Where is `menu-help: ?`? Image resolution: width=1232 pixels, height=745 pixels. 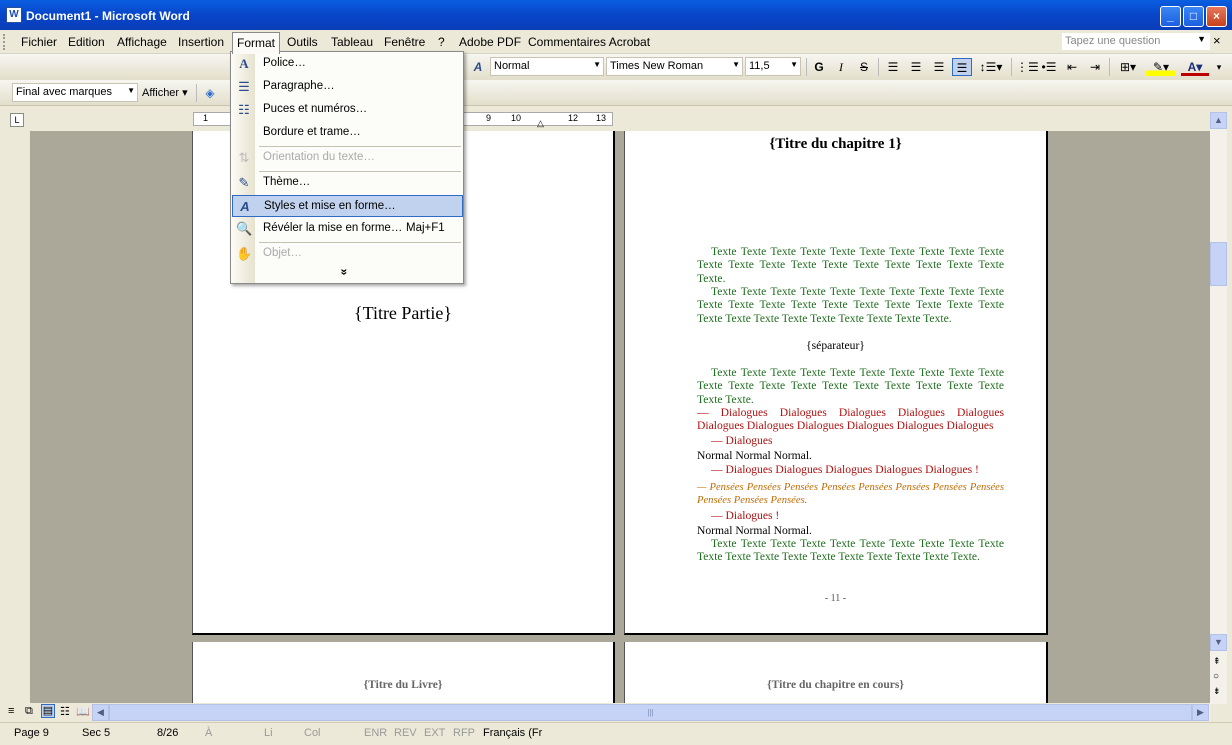
menu-help: ? is located at coordinates (441, 42).